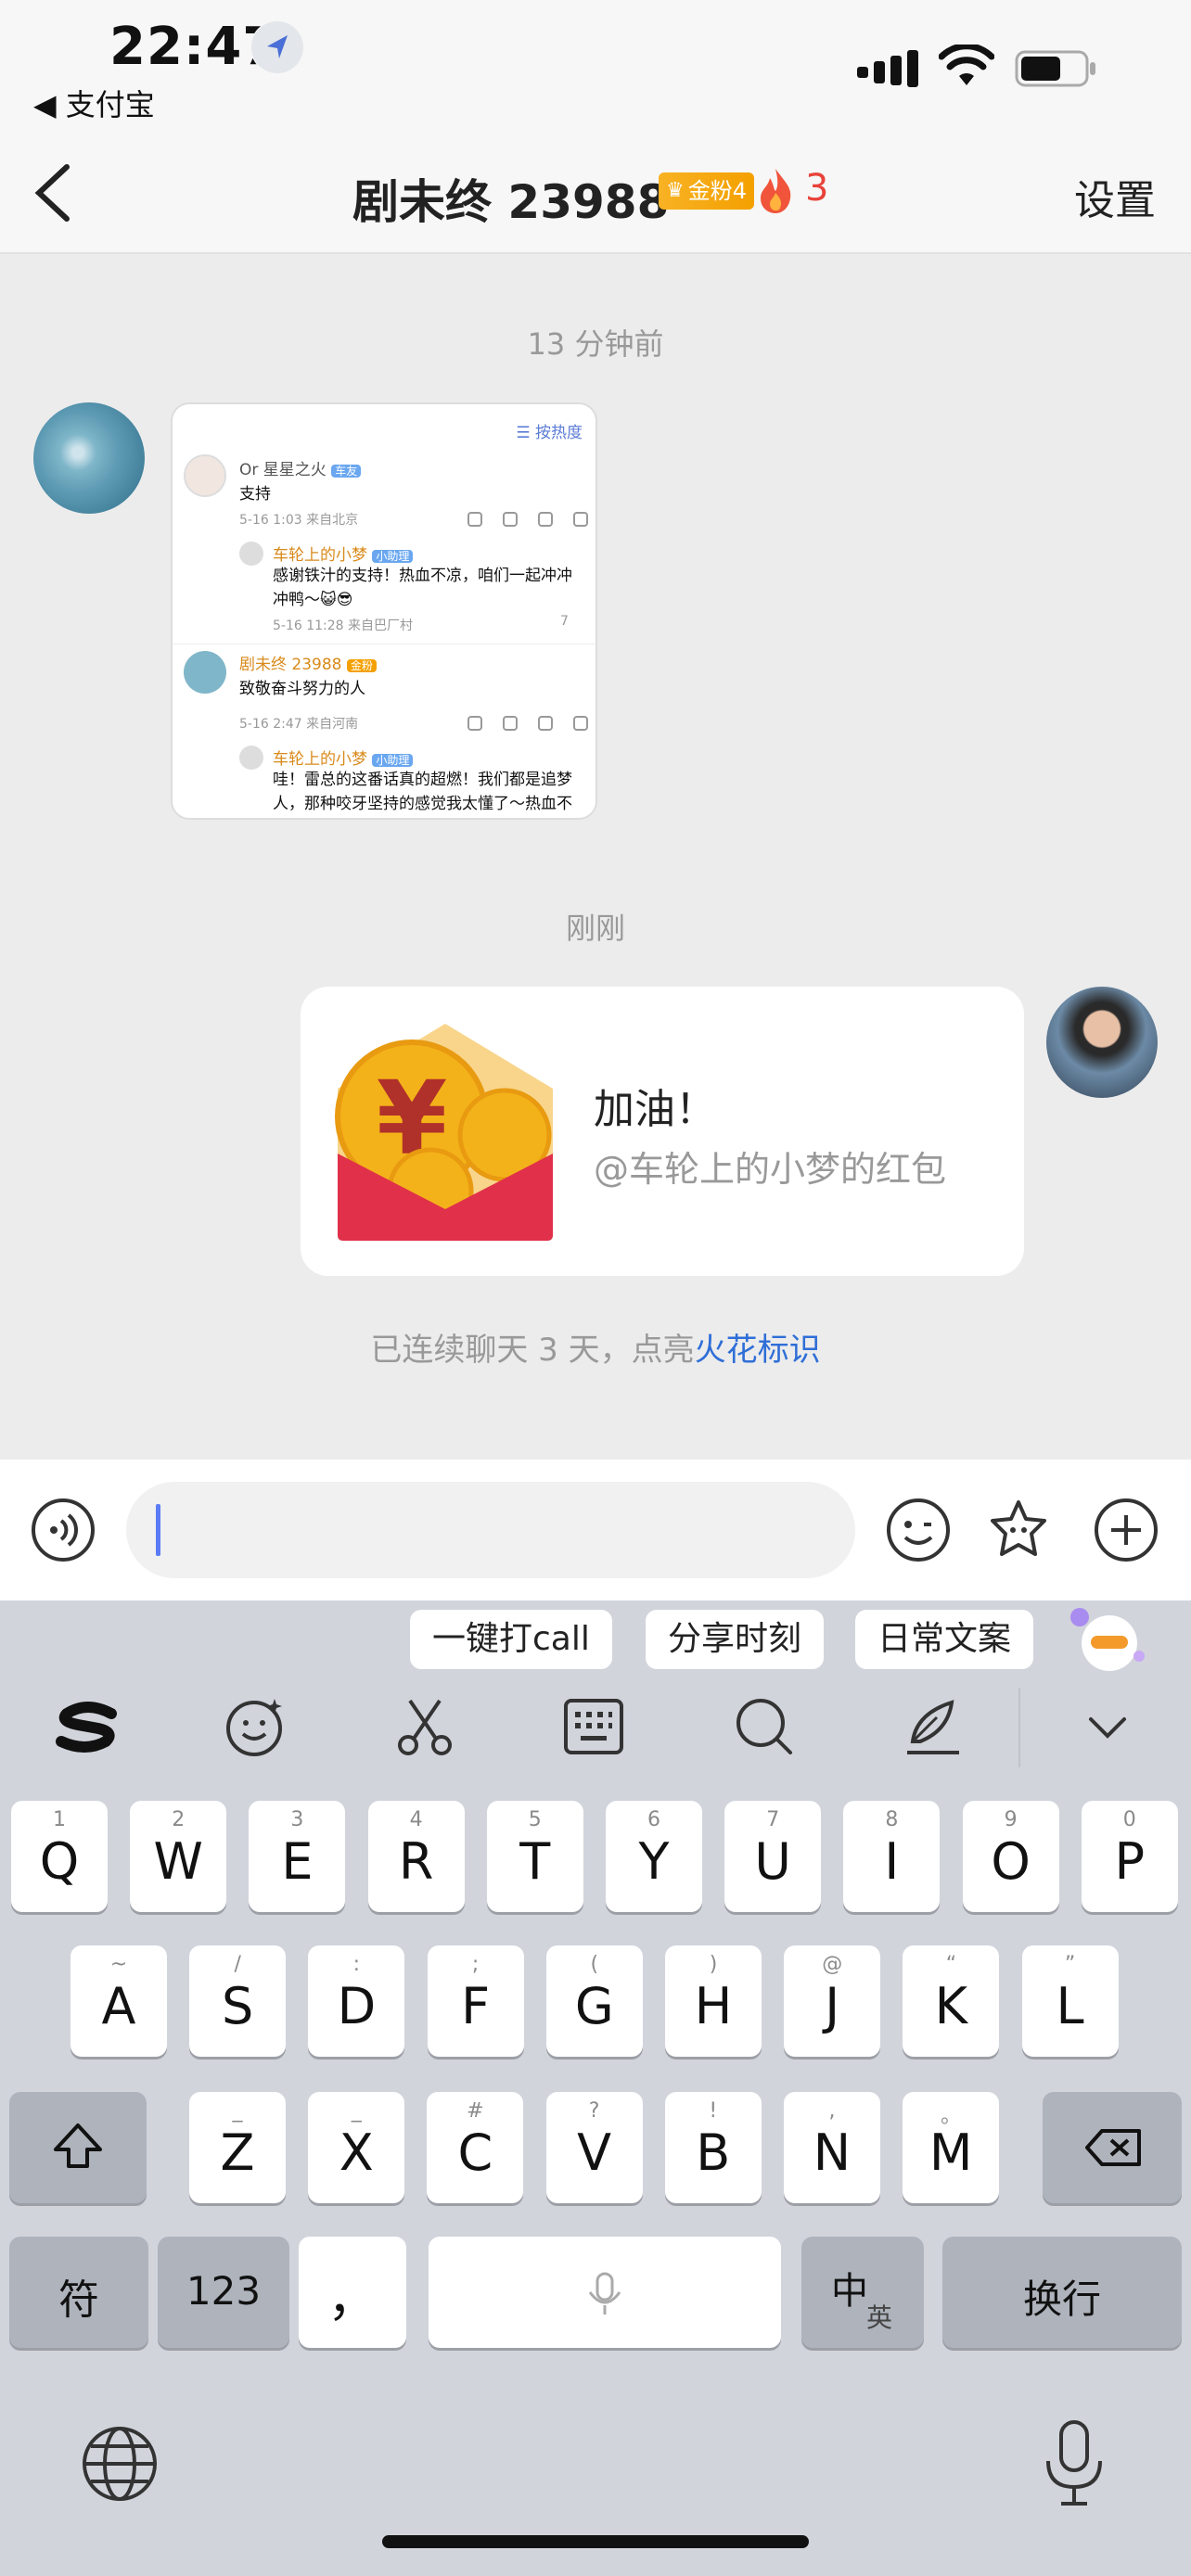 The height and width of the screenshot is (2576, 1191). I want to click on key-l: ” L, so click(1070, 2001).